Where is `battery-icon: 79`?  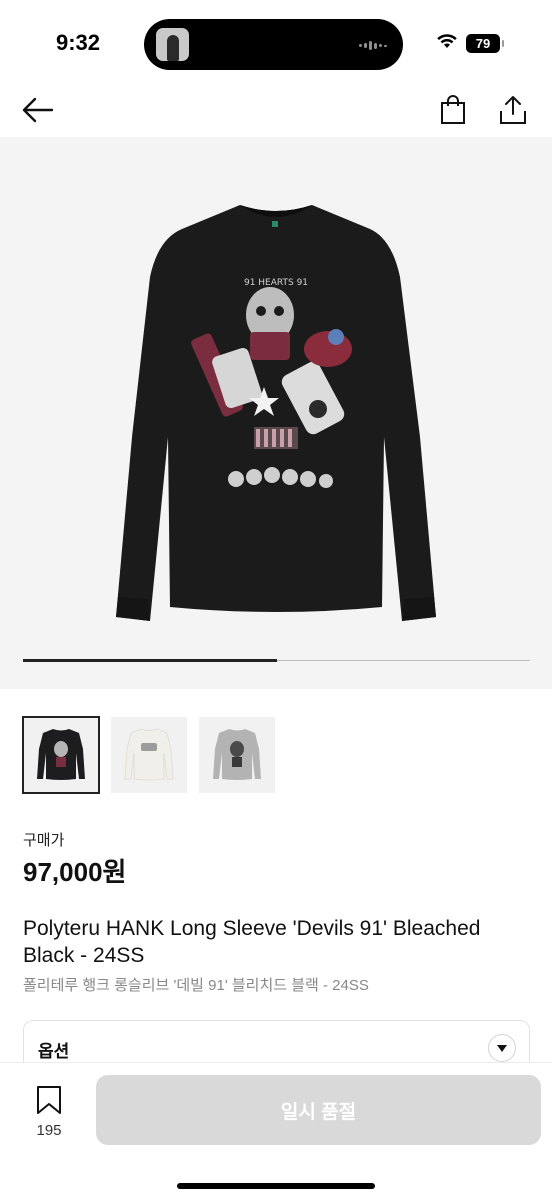 battery-icon: 79 is located at coordinates (485, 43).